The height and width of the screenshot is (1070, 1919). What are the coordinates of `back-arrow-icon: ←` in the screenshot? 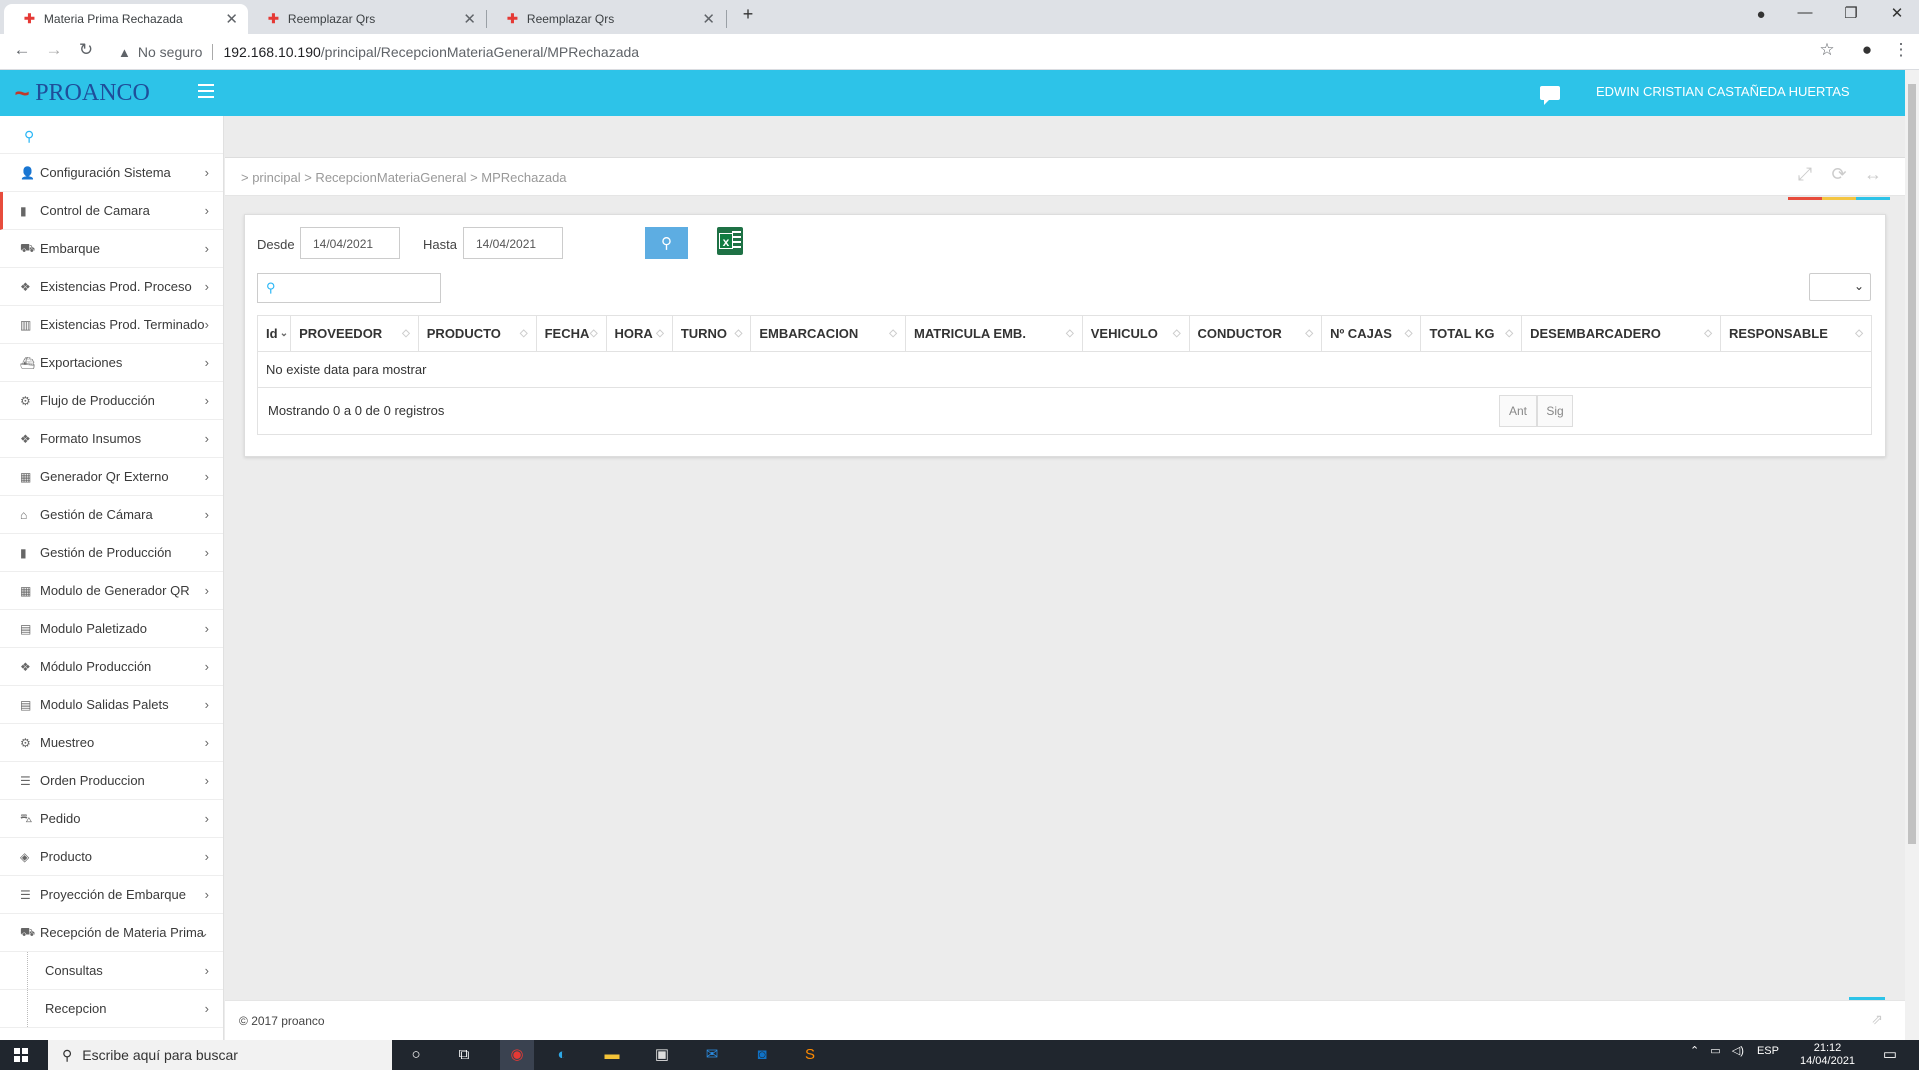 It's located at (22, 50).